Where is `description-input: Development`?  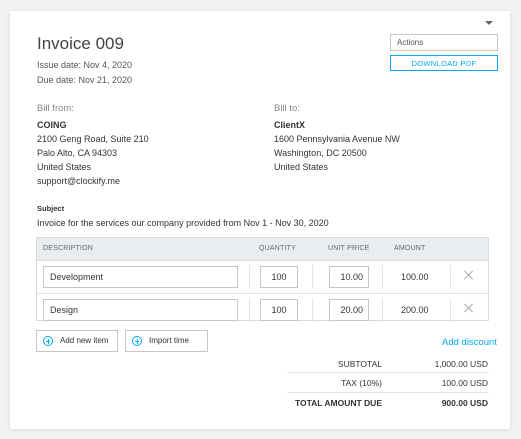
description-input: Development is located at coordinates (140, 277).